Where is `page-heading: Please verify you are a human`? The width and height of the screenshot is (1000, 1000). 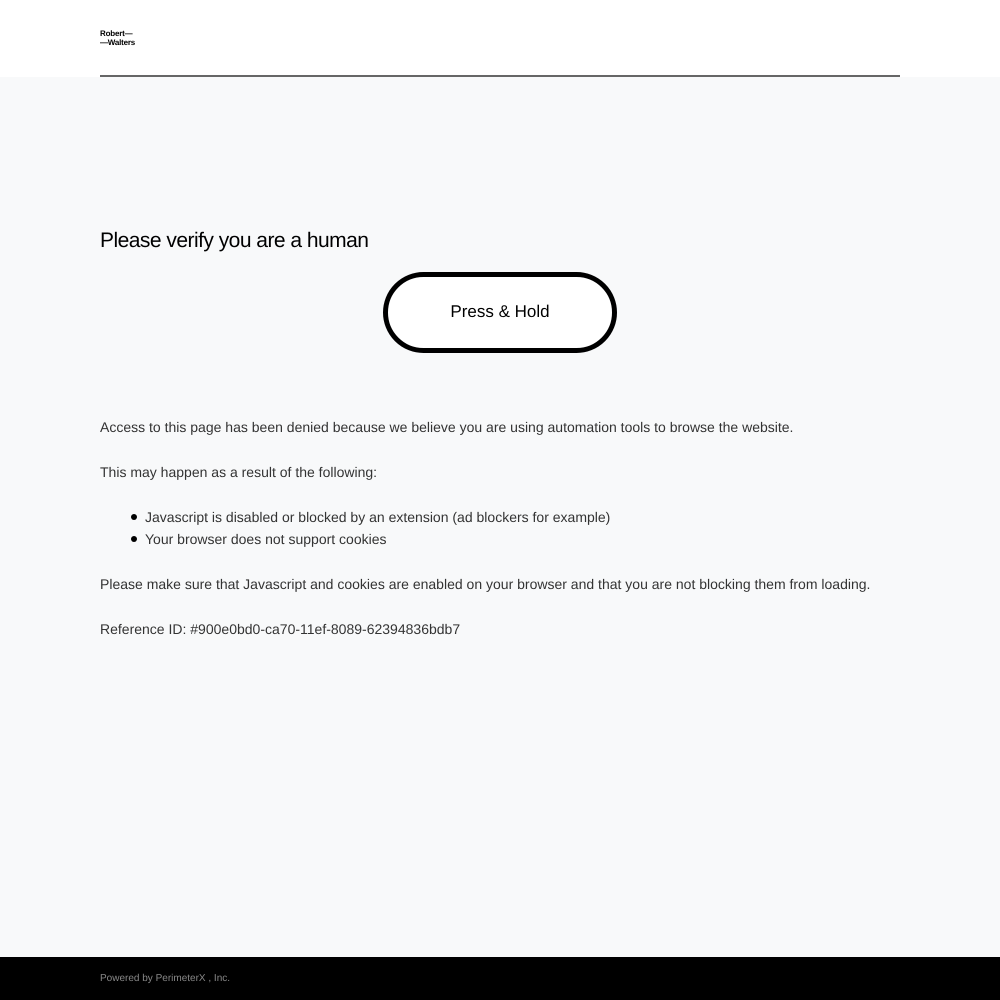 page-heading: Please verify you are a human is located at coordinates (235, 241).